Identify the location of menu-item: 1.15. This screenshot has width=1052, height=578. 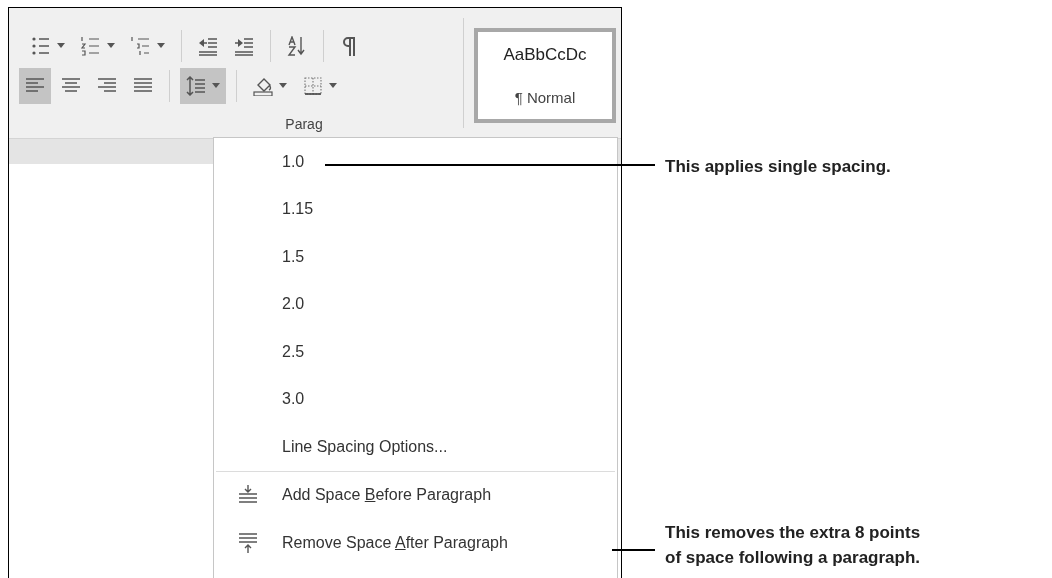
(298, 209).